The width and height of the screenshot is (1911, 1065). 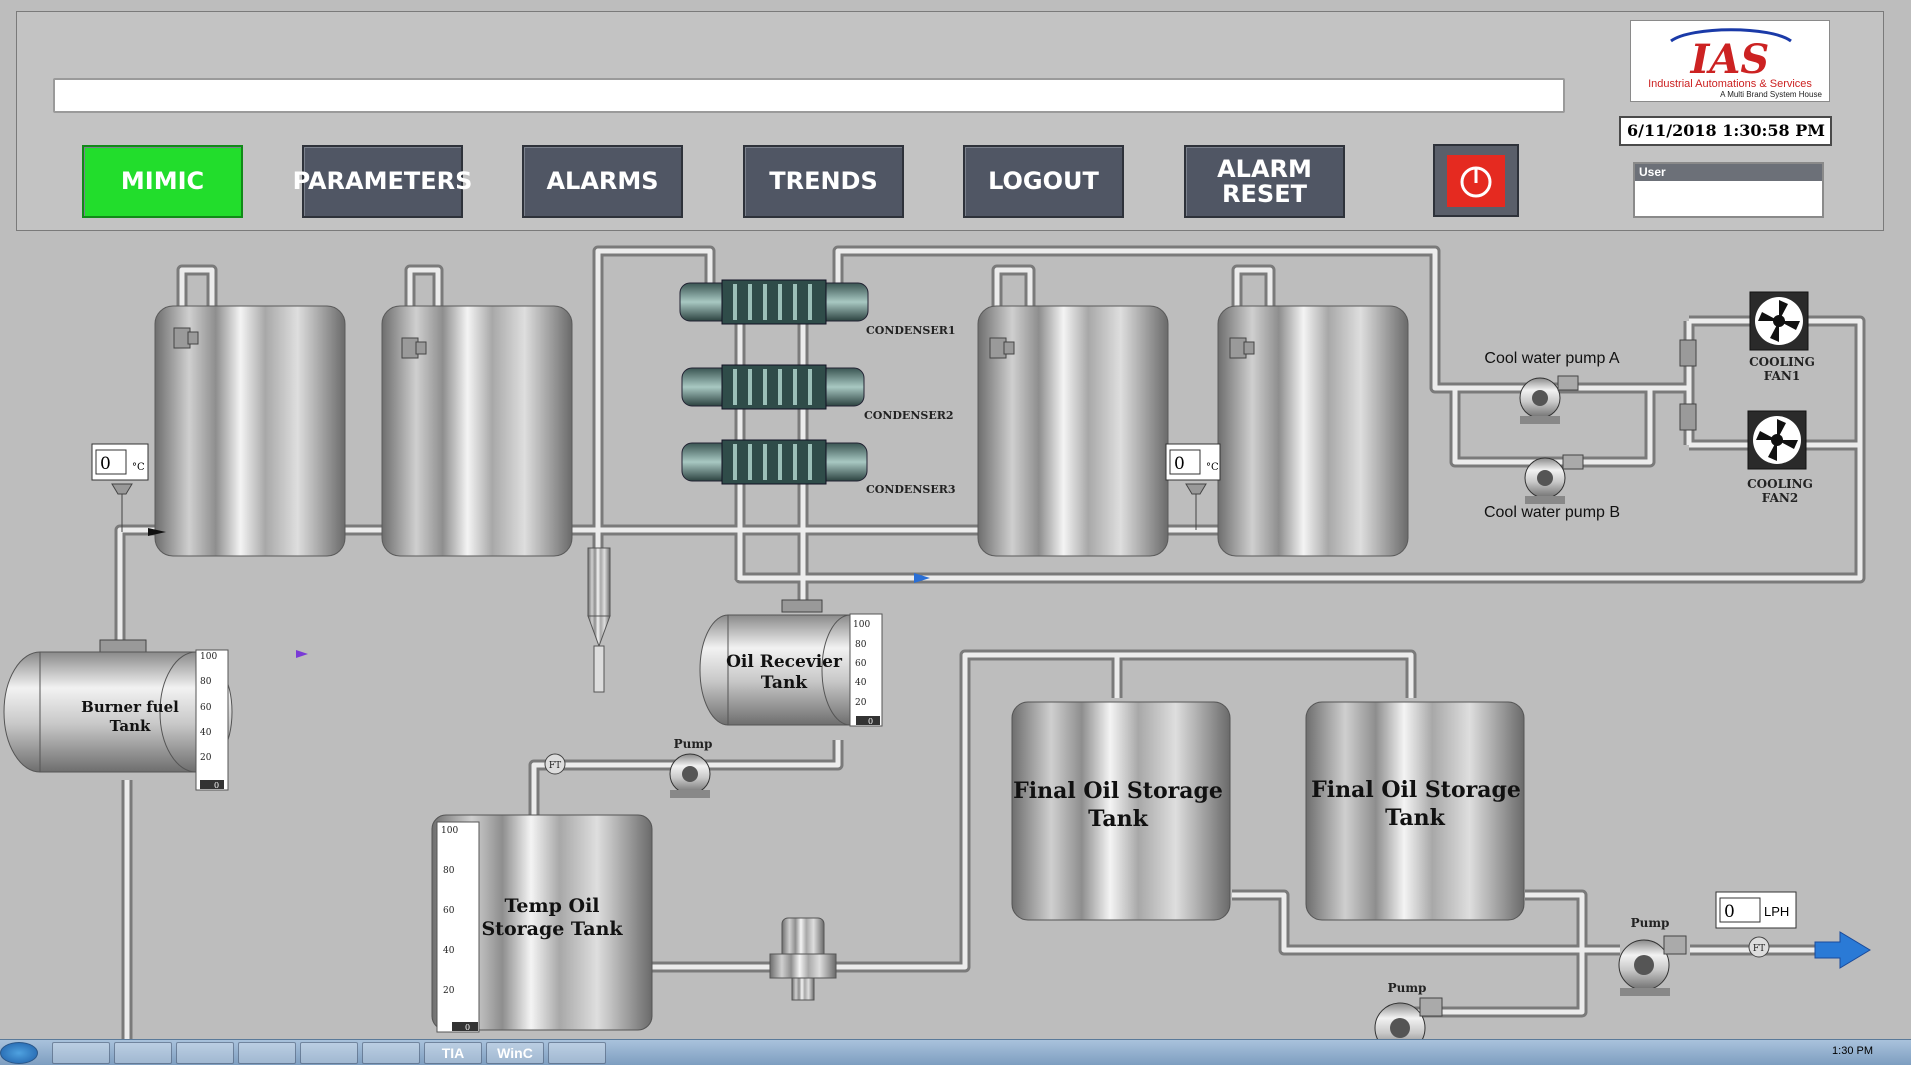 What do you see at coordinates (81, 1053) in the screenshot?
I see `ie-browser-icon` at bounding box center [81, 1053].